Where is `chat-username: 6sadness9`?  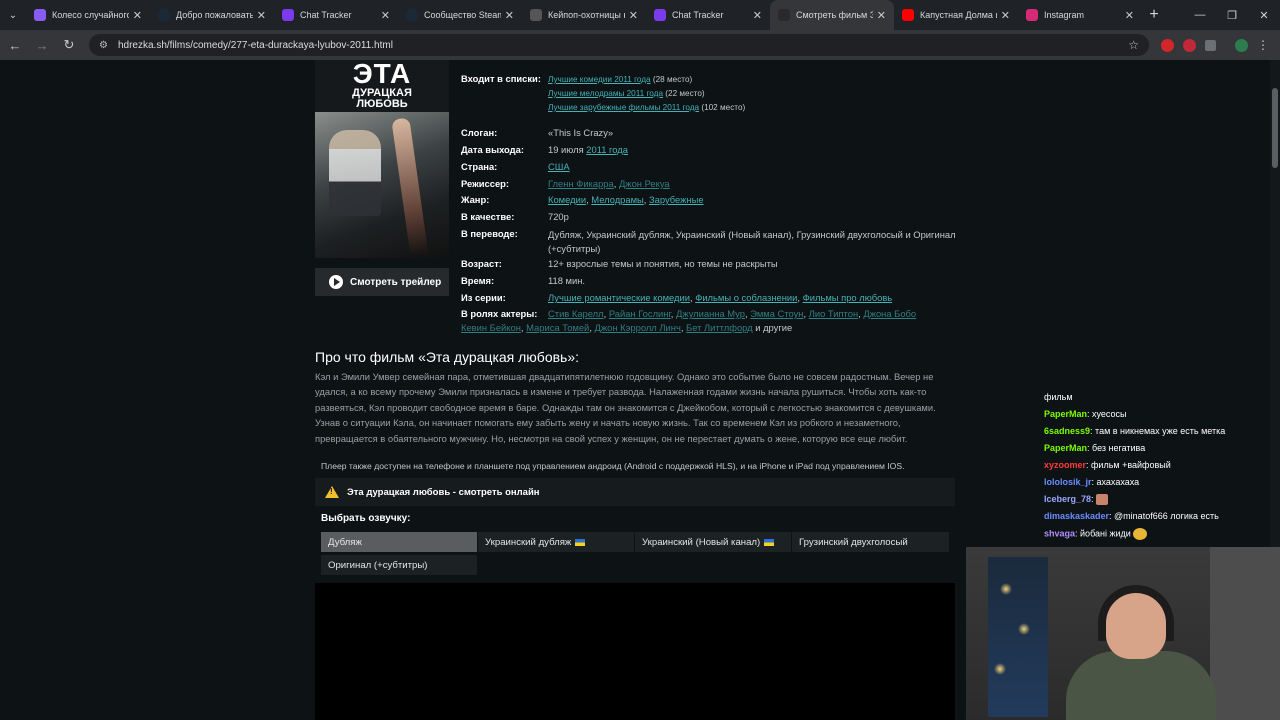 chat-username: 6sadness9 is located at coordinates (1067, 431).